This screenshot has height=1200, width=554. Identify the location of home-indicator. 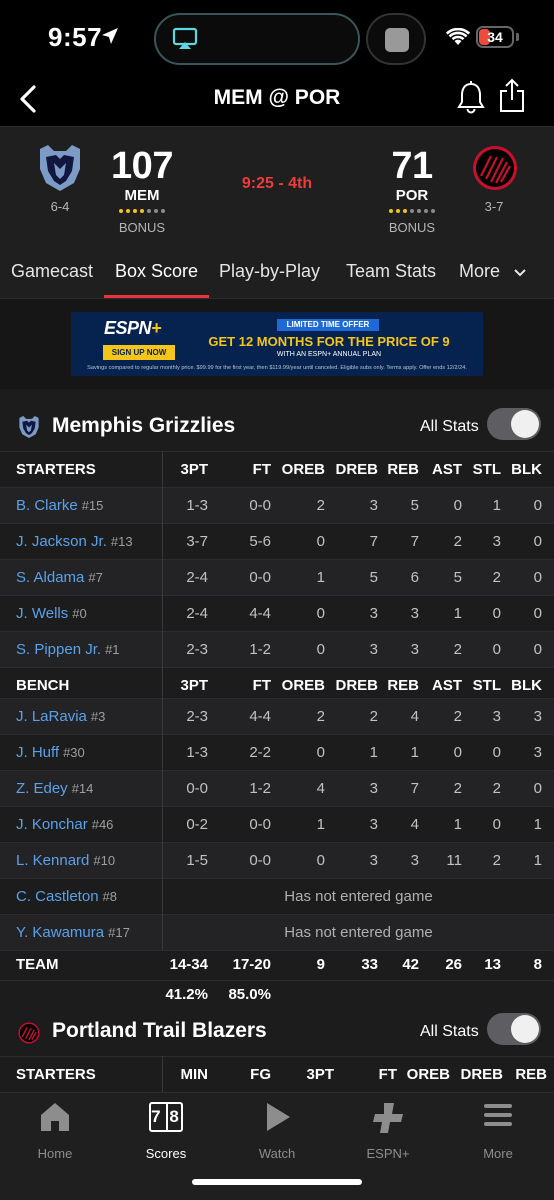
(277, 1182).